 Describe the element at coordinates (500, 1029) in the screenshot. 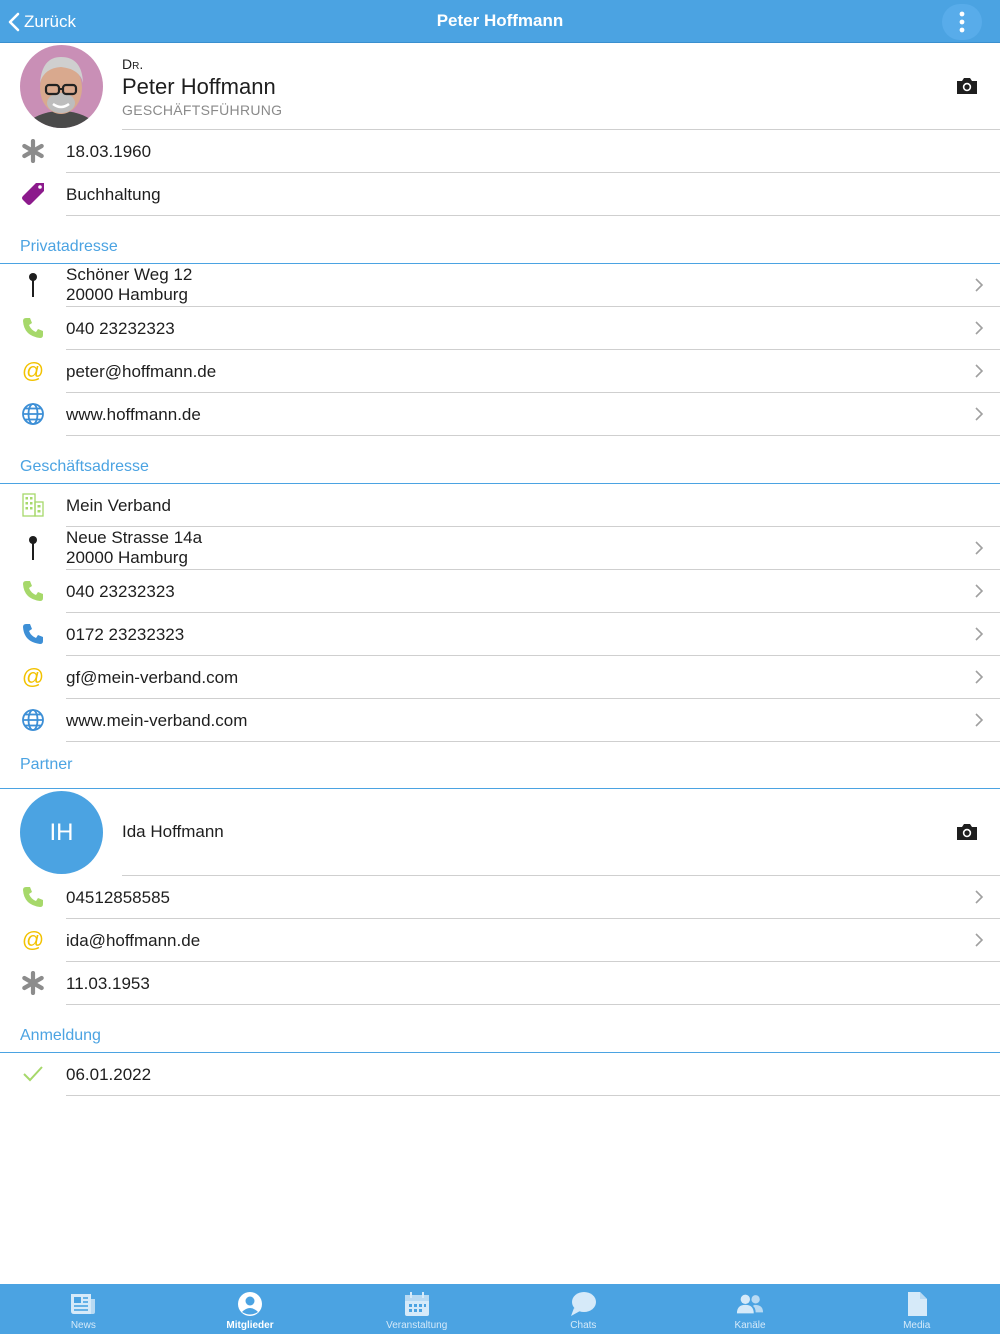

I see `section-registration: Anmeldung` at that location.